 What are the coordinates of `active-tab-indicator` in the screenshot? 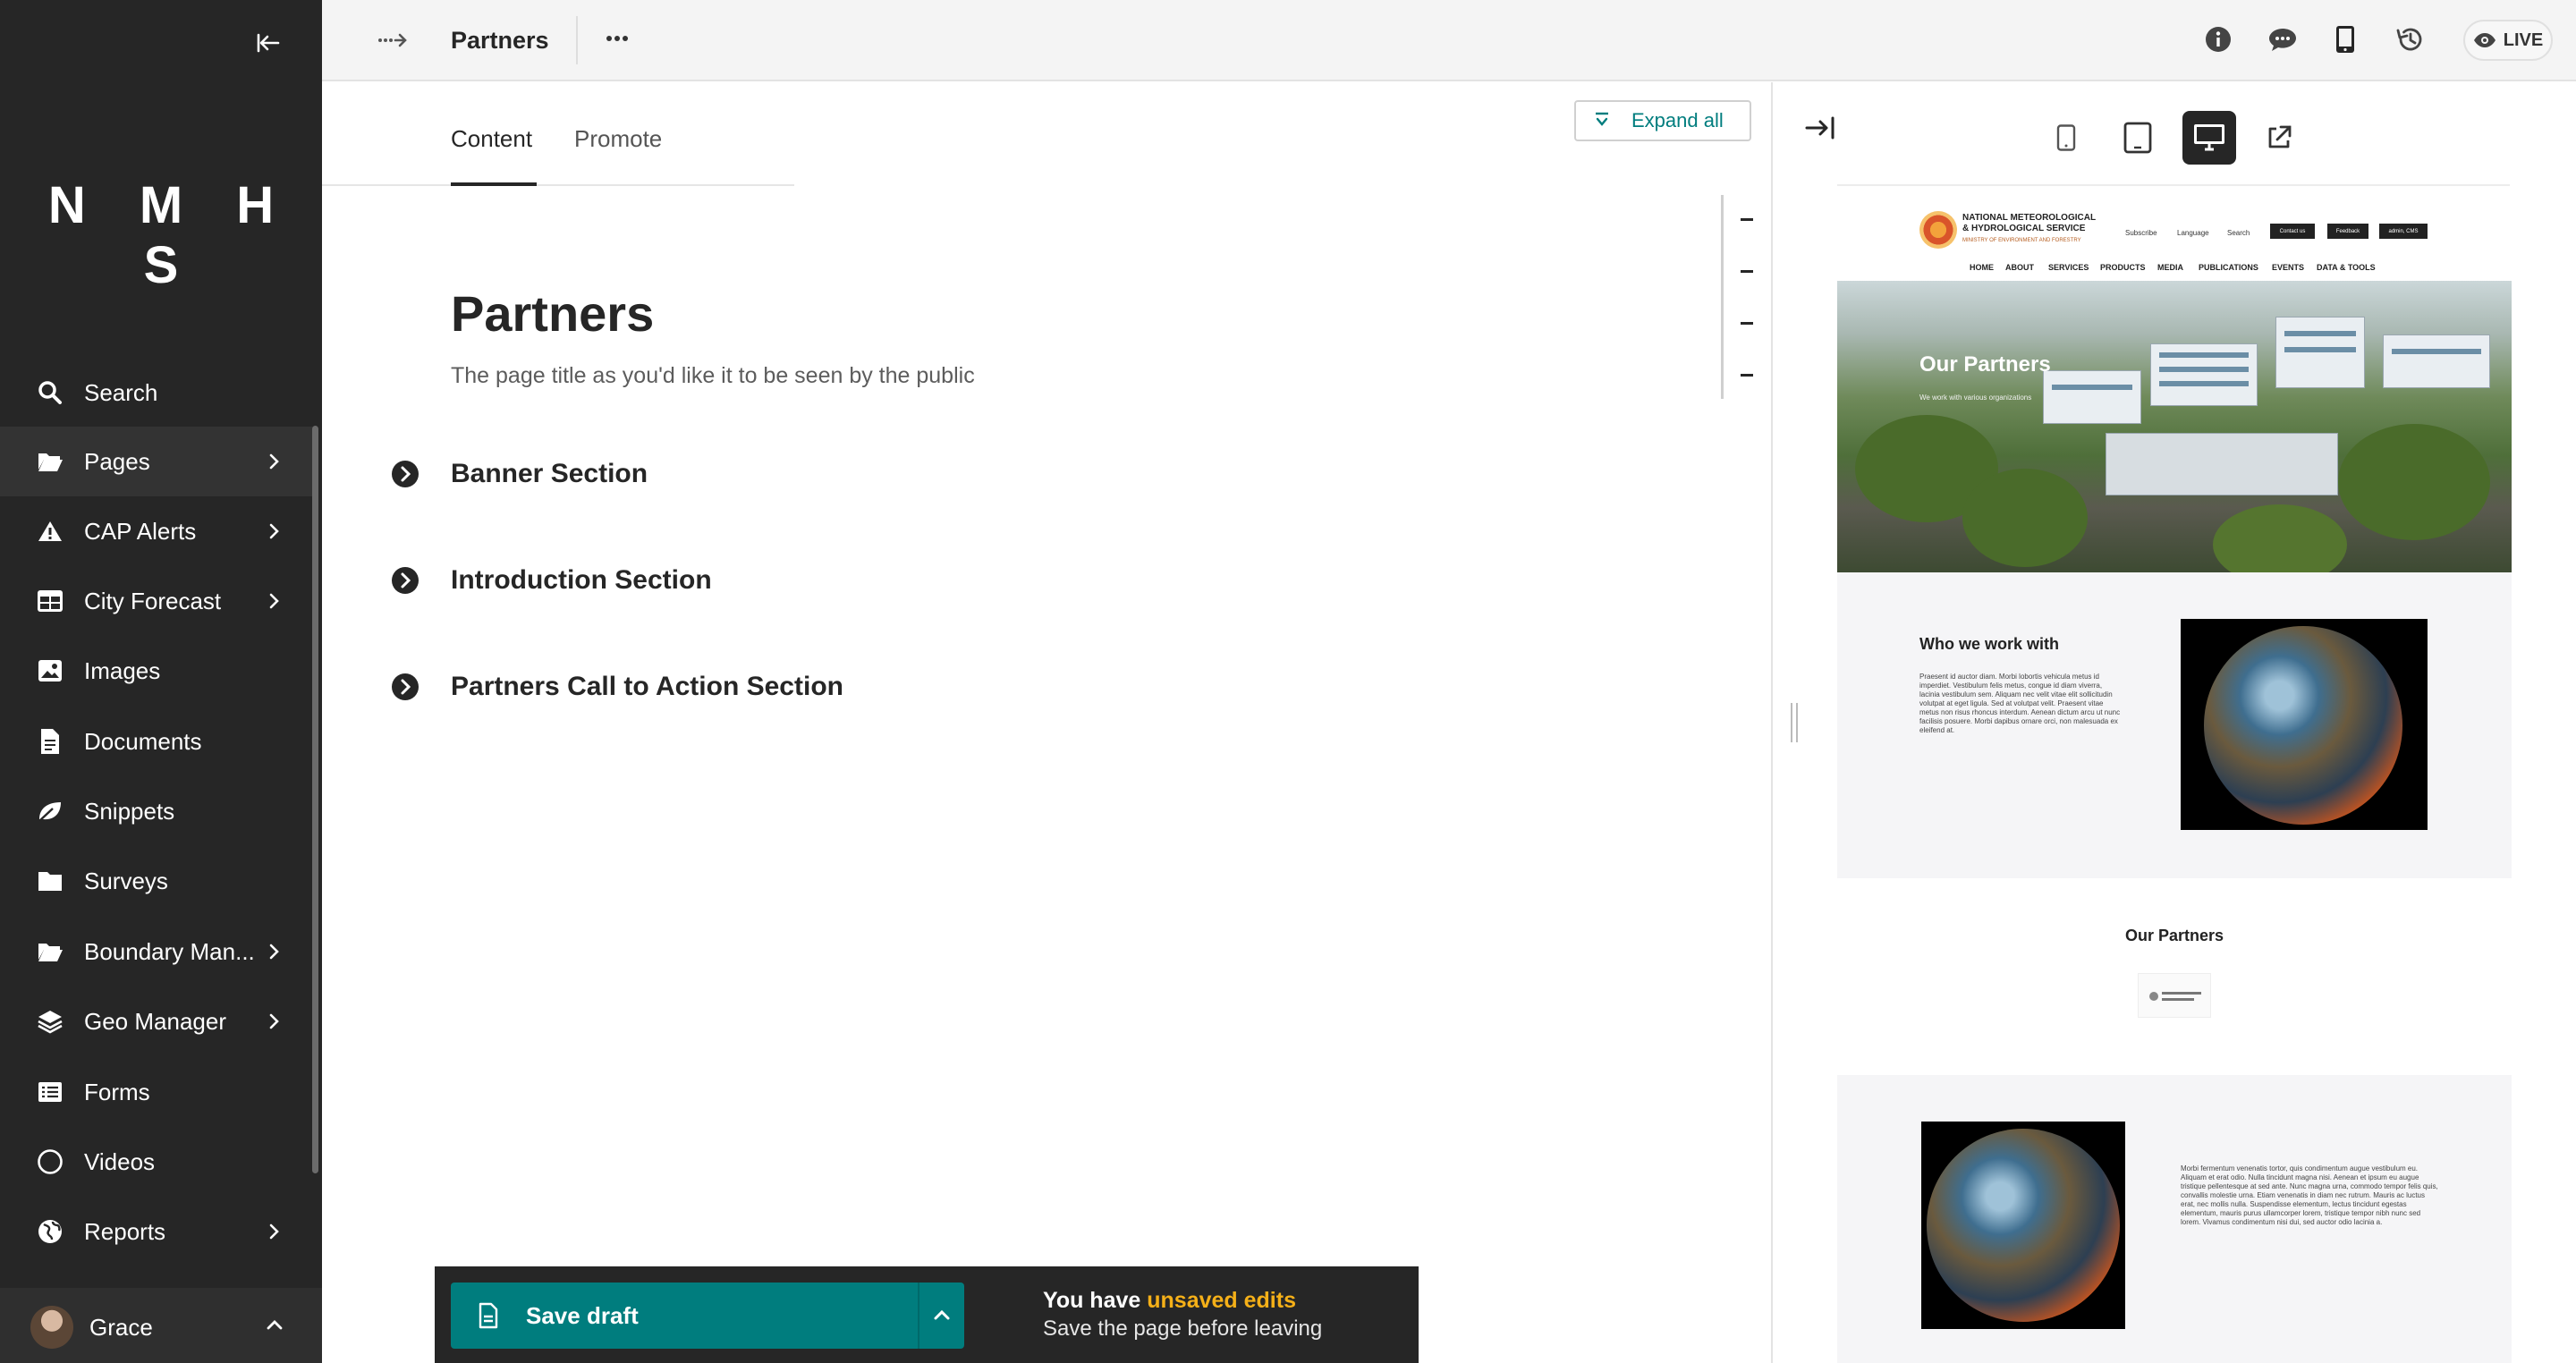 It's located at (494, 184).